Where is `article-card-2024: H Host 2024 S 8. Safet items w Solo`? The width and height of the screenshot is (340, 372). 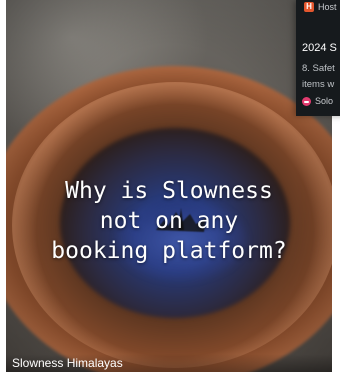
article-card-2024: H Host 2024 S 8. Safet items w Solo is located at coordinates (318, 58).